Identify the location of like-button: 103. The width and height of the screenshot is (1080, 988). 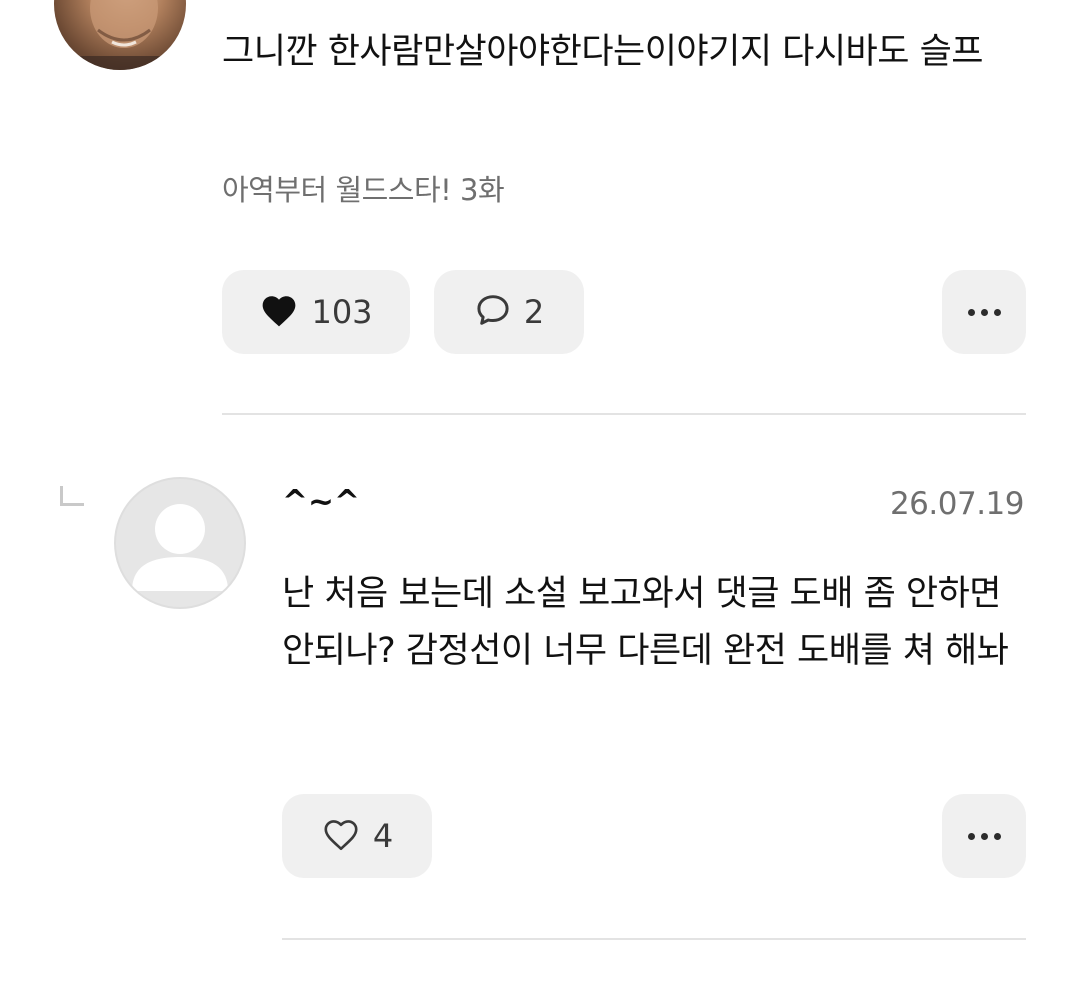
(316, 312).